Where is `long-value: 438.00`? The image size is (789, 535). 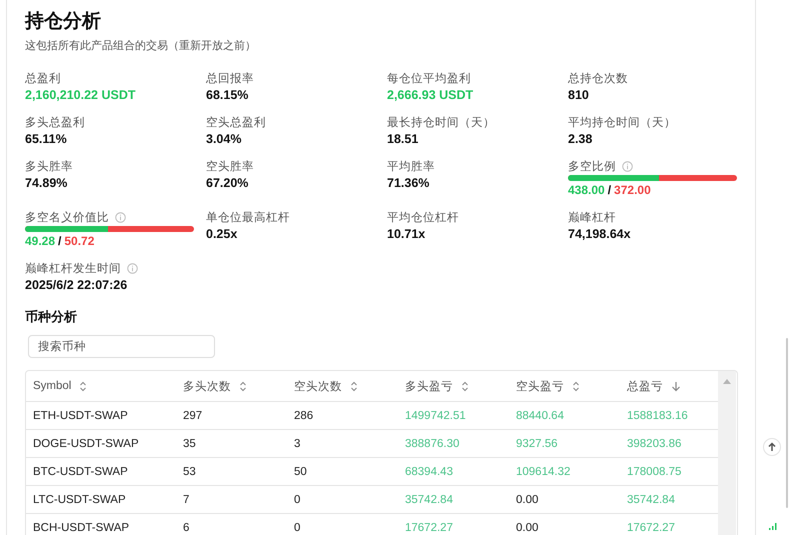 long-value: 438.00 is located at coordinates (586, 190).